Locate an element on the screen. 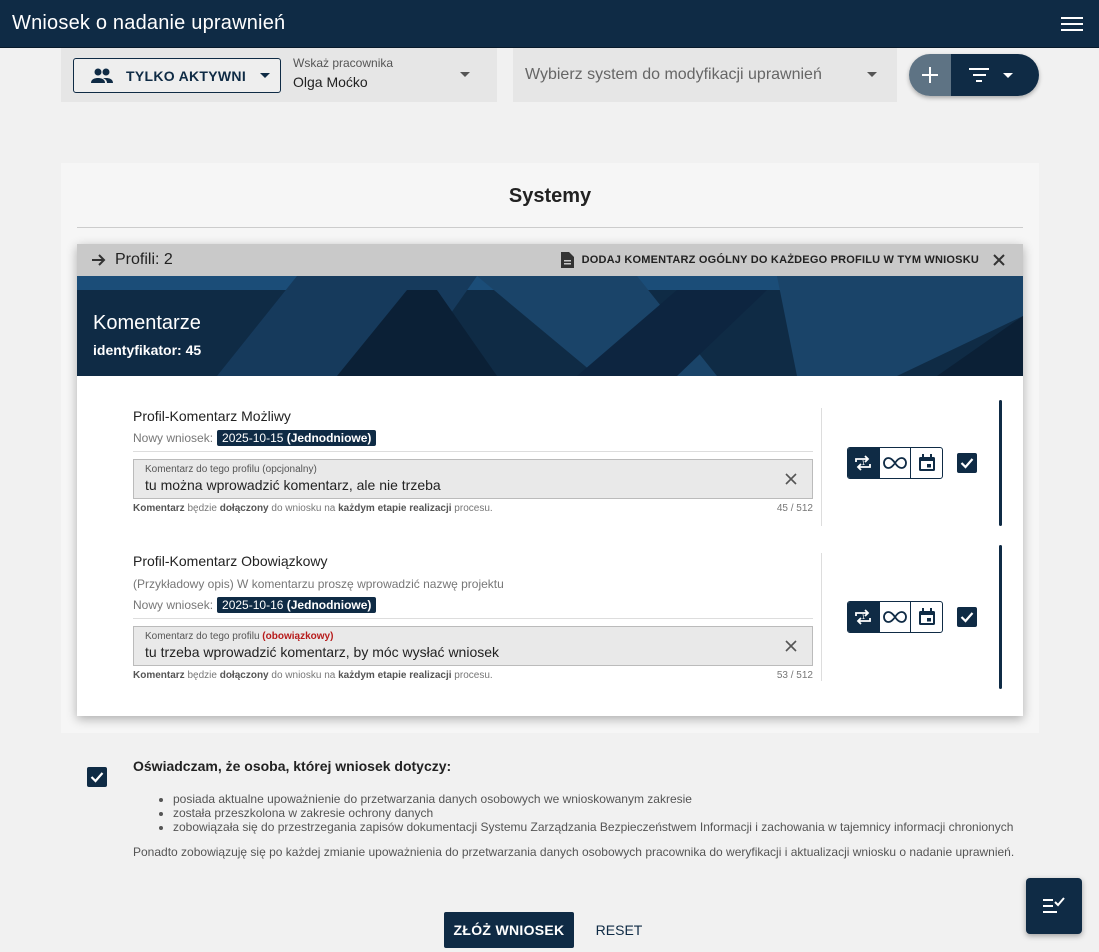 The image size is (1099, 952). profiles-count: Profili: 2 is located at coordinates (144, 259).